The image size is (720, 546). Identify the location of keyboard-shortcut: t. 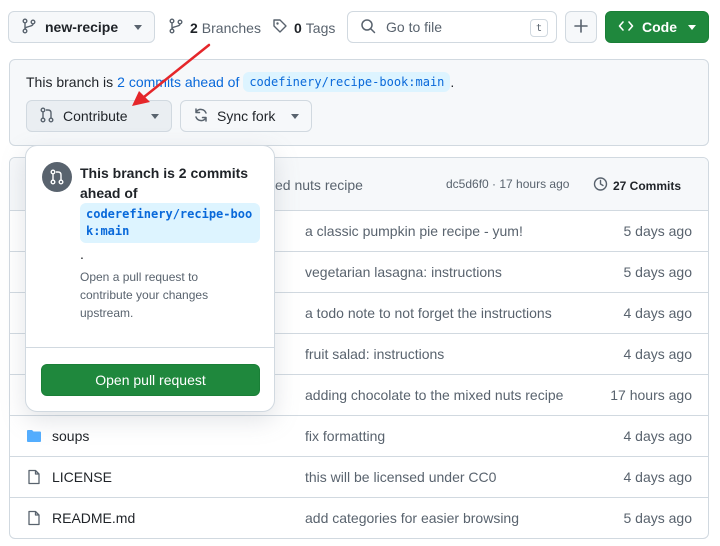
(539, 28).